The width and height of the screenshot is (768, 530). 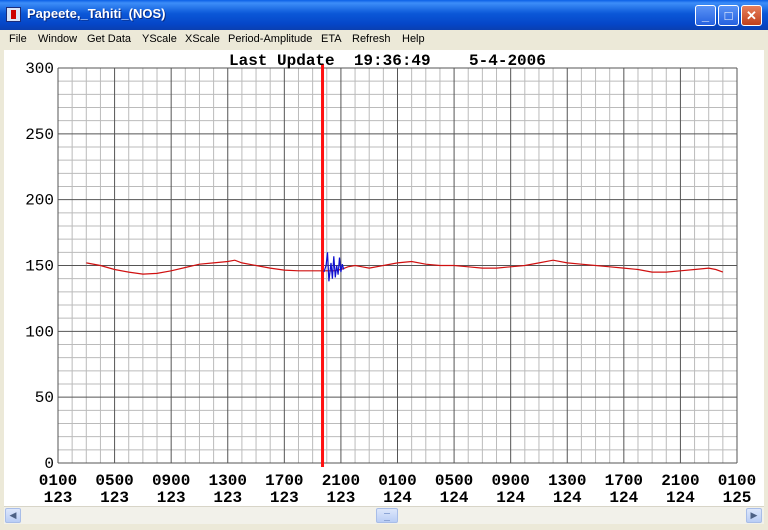 I want to click on menu-get-data: Get Data, so click(x=109, y=39).